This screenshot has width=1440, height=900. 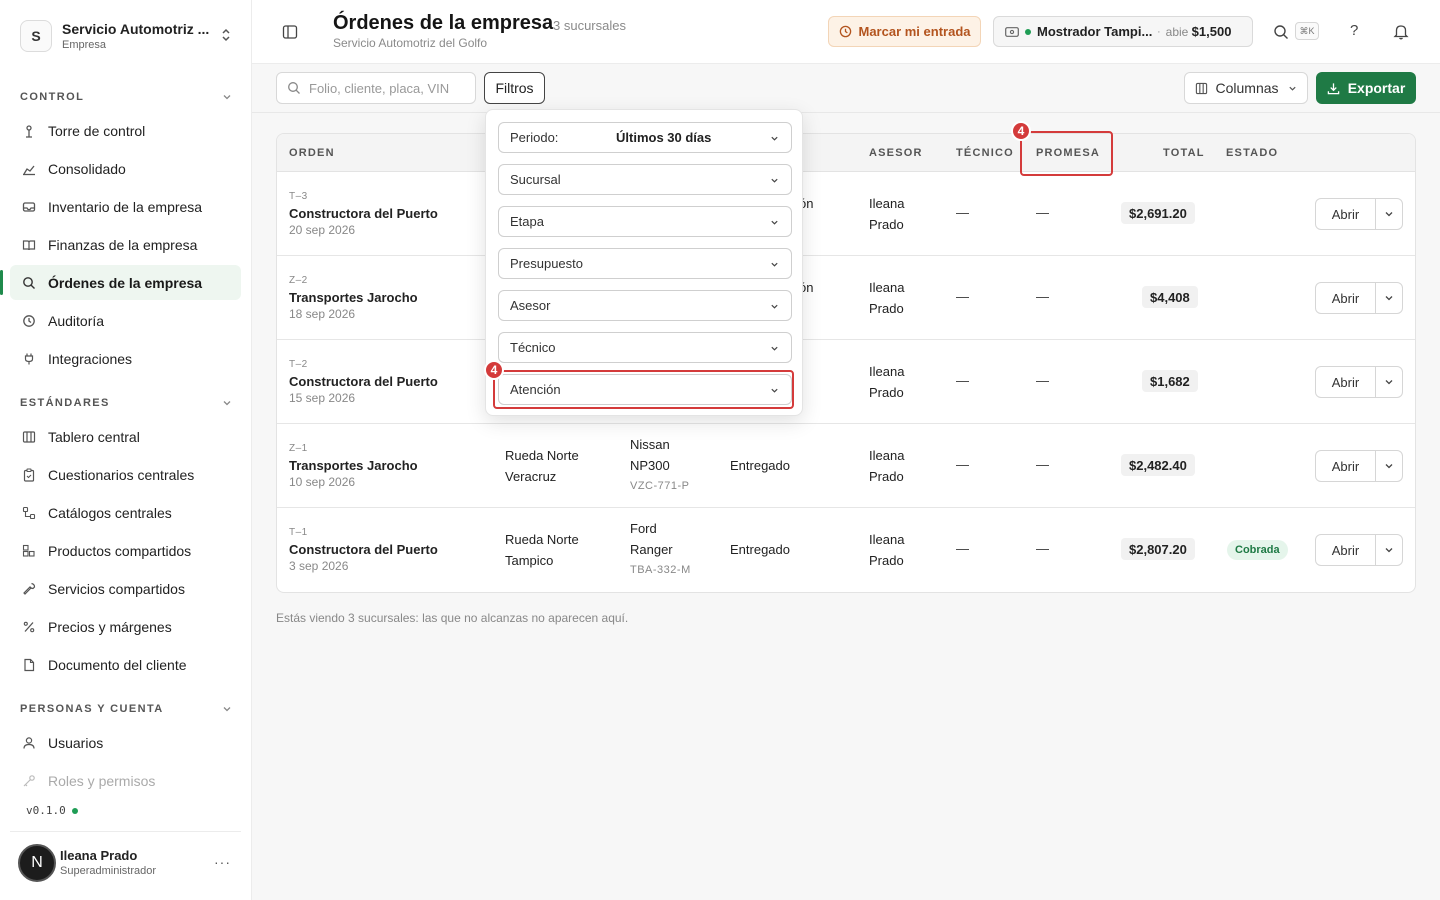 What do you see at coordinates (125, 244) in the screenshot?
I see `sidebar-item-finanzas: Finanzas de la empresa` at bounding box center [125, 244].